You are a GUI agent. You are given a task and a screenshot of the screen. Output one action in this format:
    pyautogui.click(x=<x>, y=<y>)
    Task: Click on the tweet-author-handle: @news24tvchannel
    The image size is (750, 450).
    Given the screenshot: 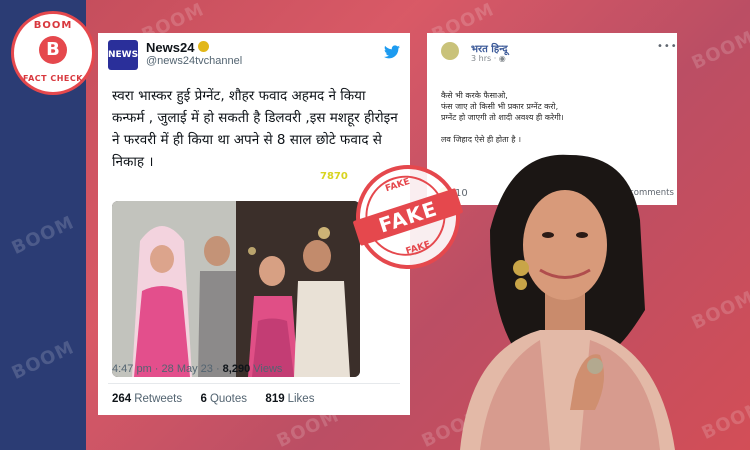 What is the action you would take?
    pyautogui.click(x=194, y=61)
    